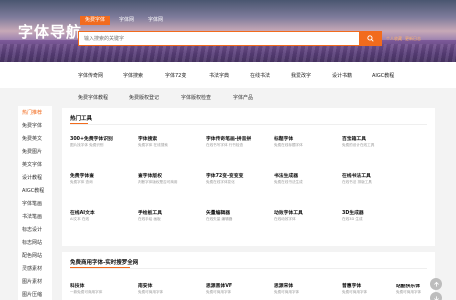 This screenshot has height=300, width=456. Describe the element at coordinates (413, 39) in the screenshot. I see `changelog-link: 更新日志` at that location.